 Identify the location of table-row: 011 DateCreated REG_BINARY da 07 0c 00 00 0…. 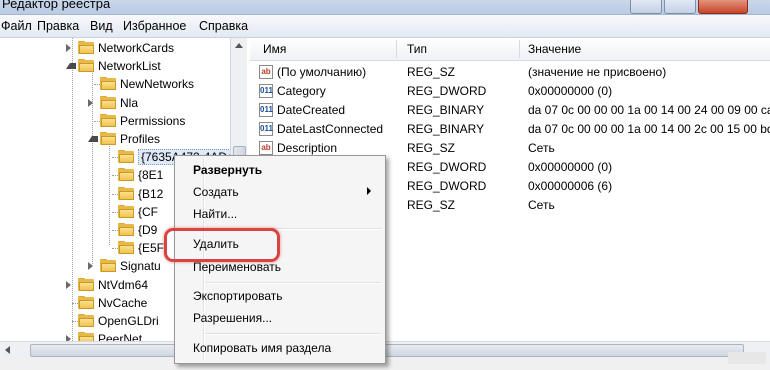
(510, 110).